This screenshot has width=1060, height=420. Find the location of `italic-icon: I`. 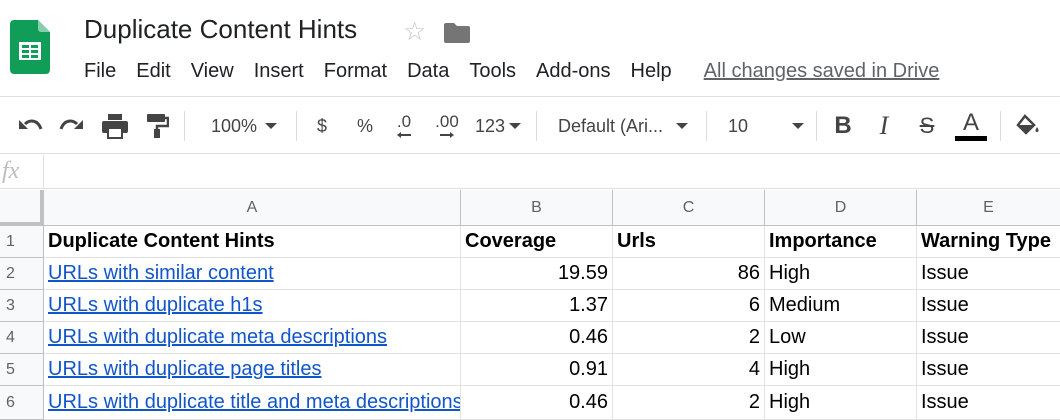

italic-icon: I is located at coordinates (884, 125).